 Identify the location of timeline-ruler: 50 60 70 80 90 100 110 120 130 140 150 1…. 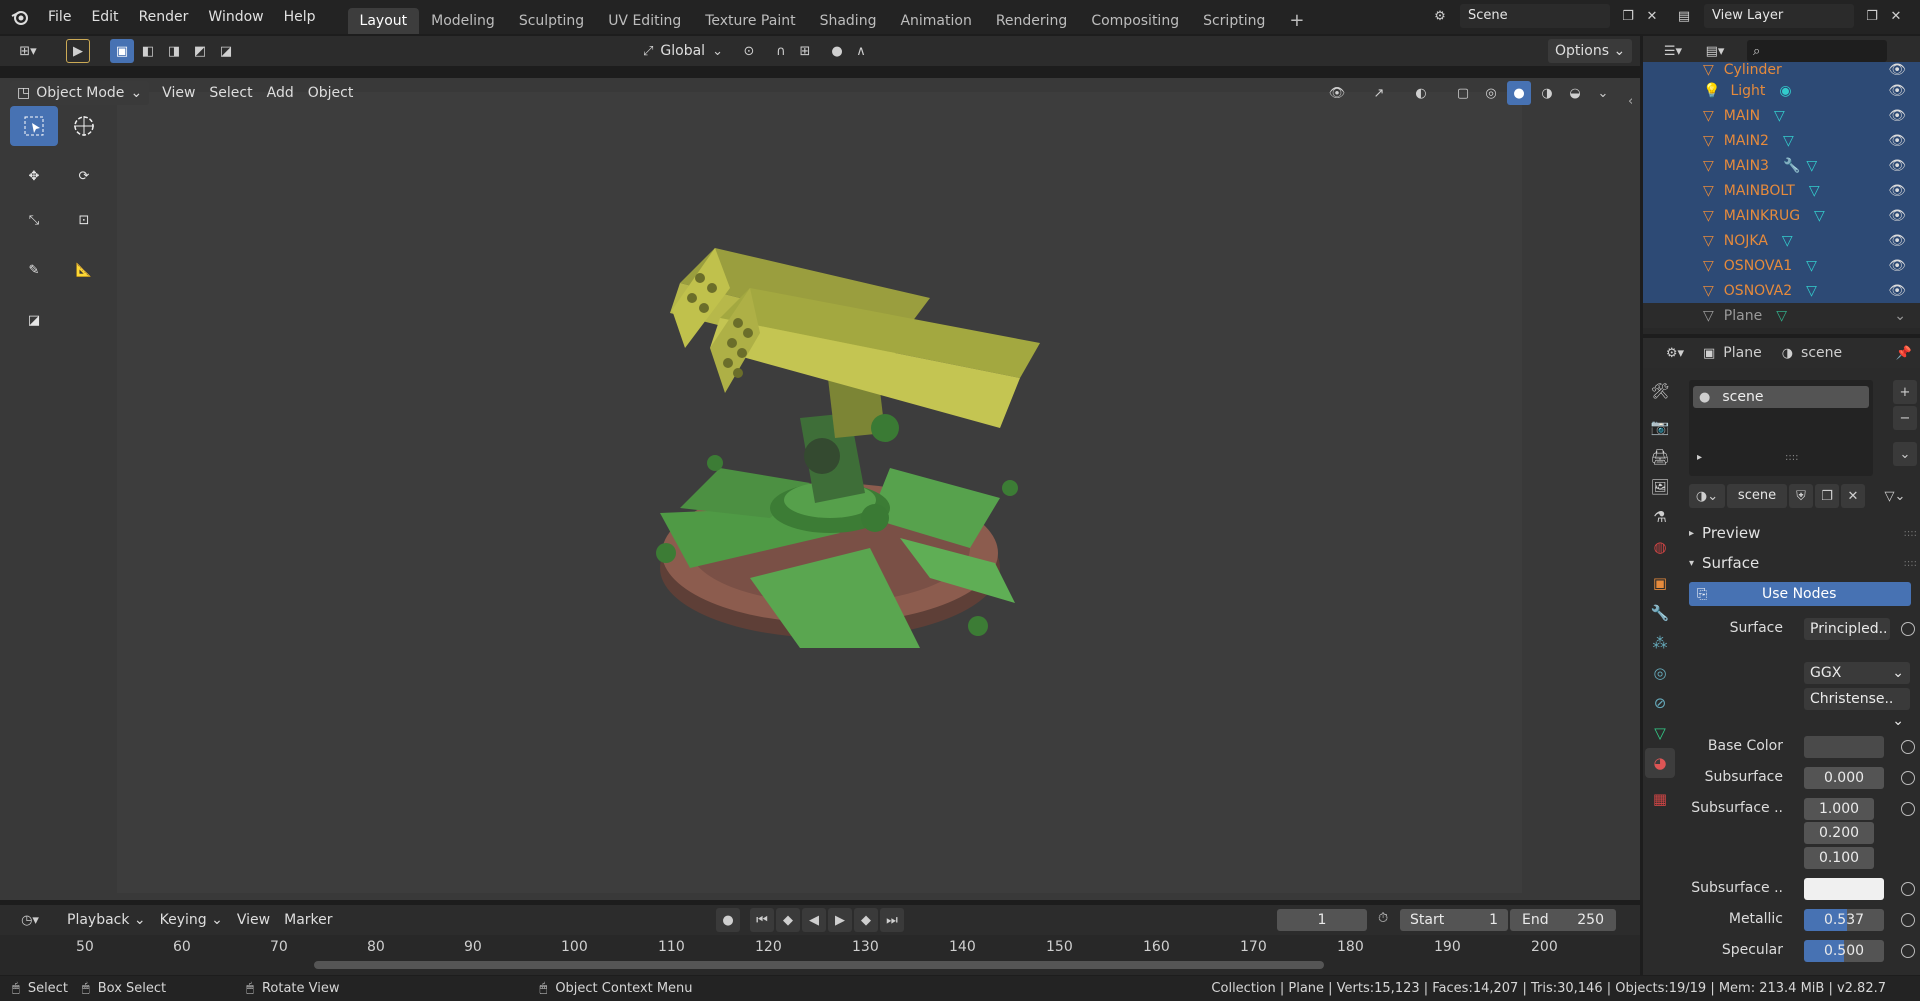
(820, 955).